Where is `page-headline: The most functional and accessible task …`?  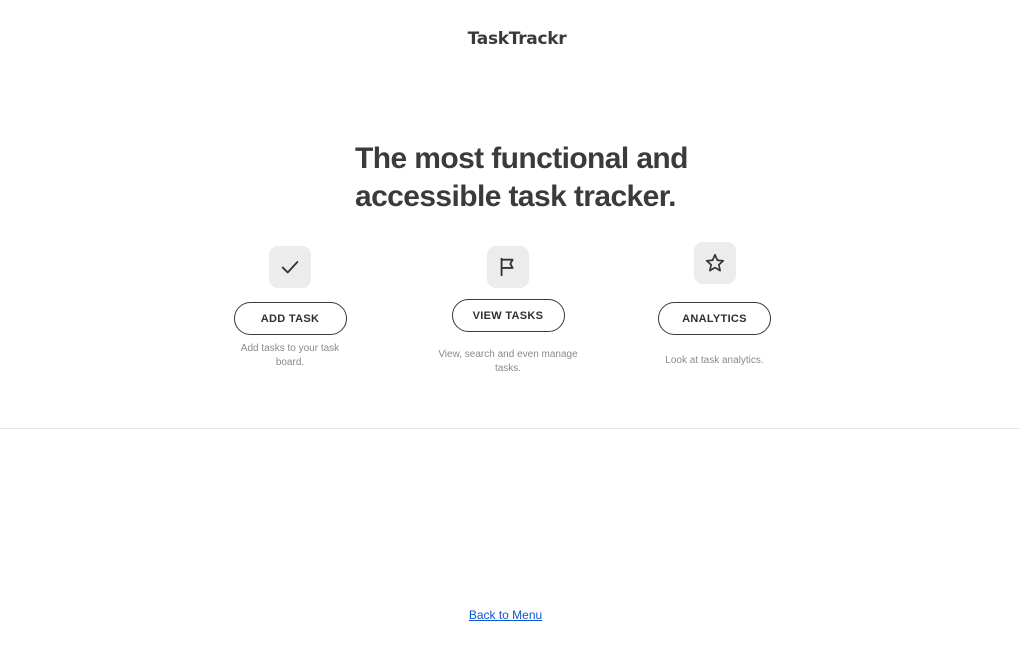
page-headline: The most functional and accessible task … is located at coordinates (525, 178).